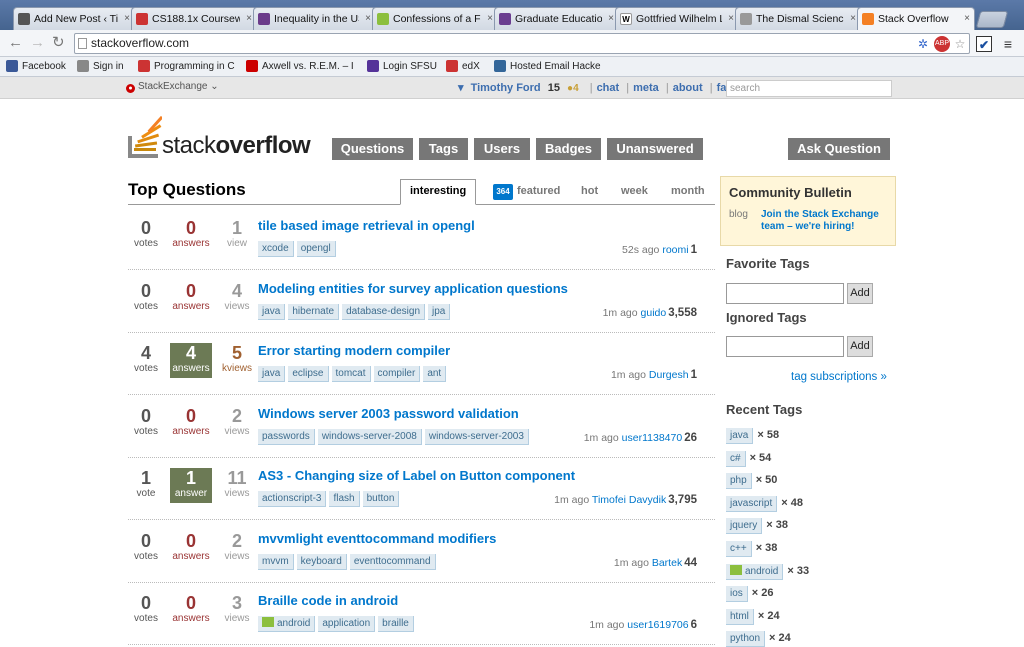 The image size is (1024, 647). I want to click on menu-icon: ≡, so click(1008, 44).